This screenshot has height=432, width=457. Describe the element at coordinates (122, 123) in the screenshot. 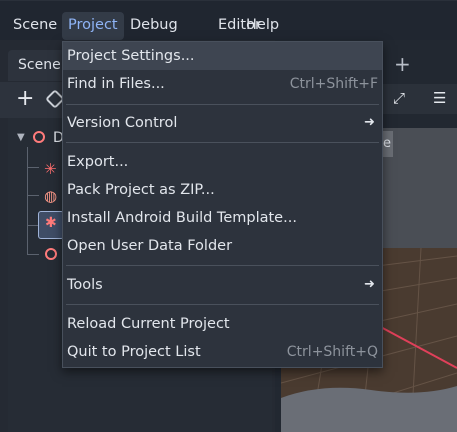

I see `menu-item-label: Version Control` at that location.